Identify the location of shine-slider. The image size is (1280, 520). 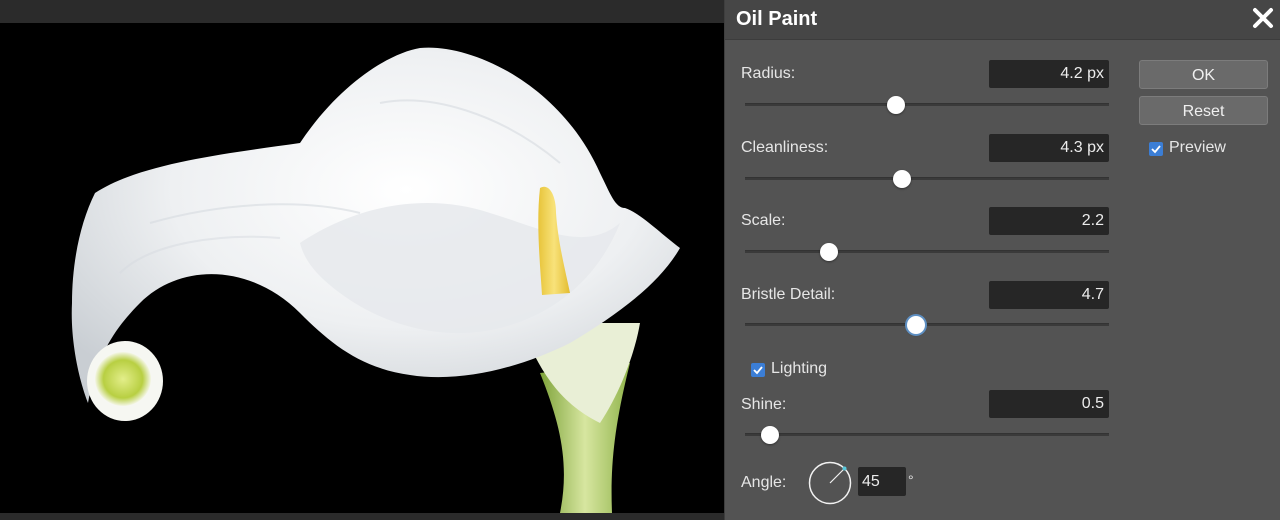
(927, 435).